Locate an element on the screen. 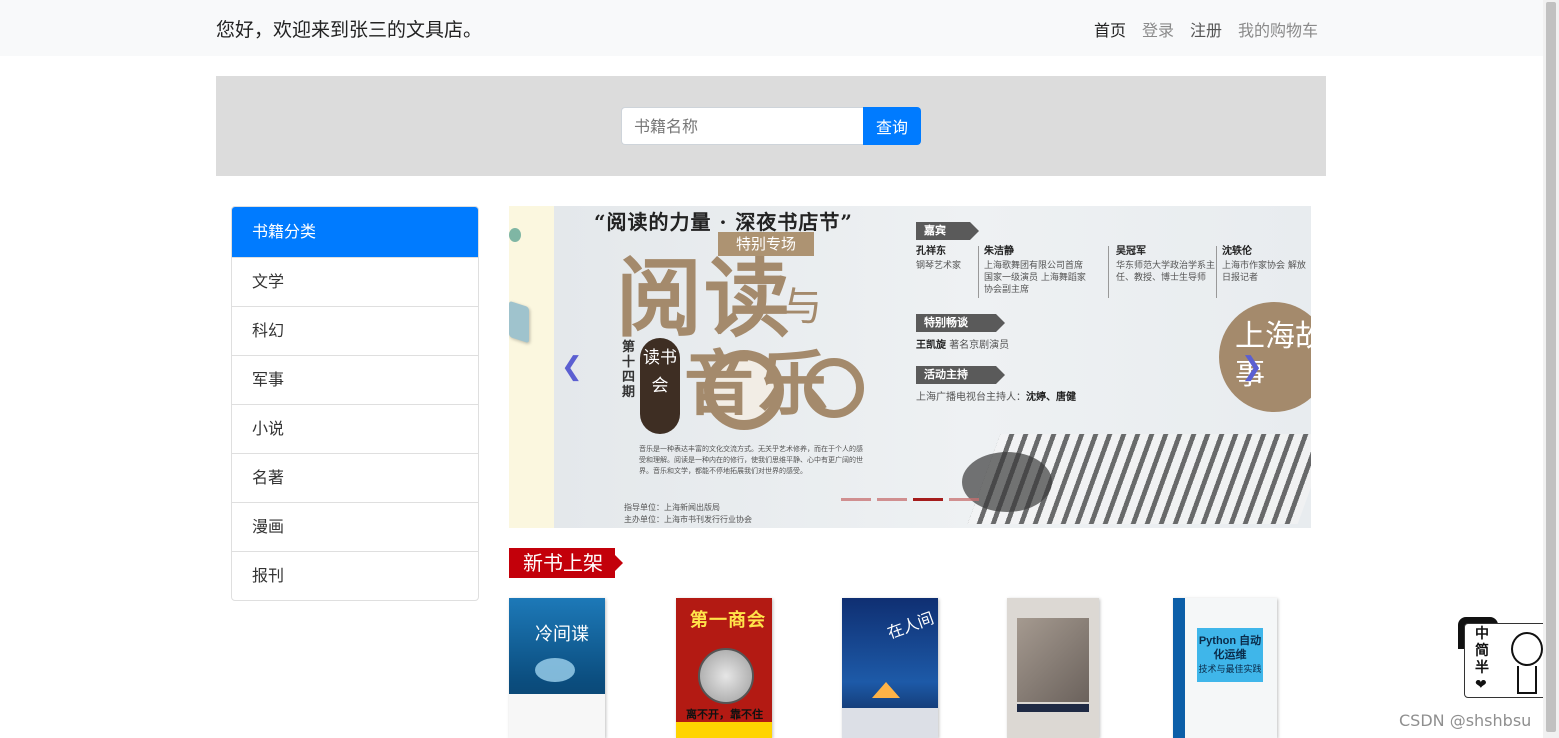  talk-desc: 著名京剧演员 is located at coordinates (979, 345).